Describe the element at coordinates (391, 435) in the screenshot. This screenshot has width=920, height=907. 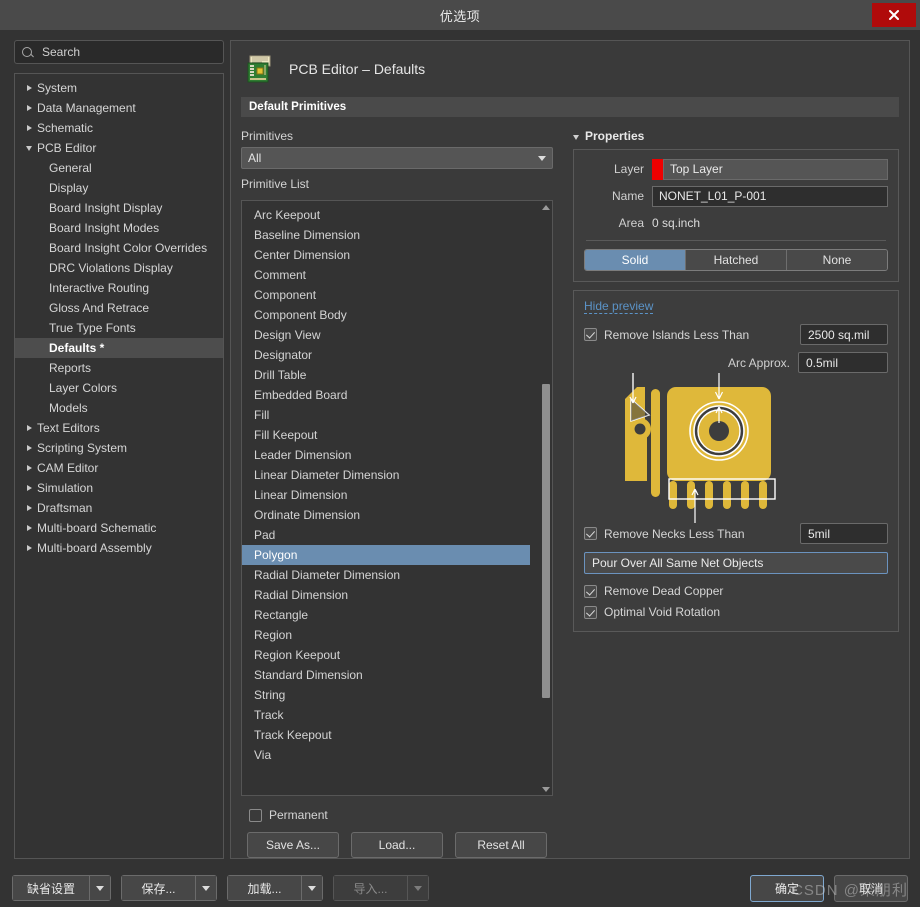
I see `primitive-list-item: Fill Keepout` at that location.